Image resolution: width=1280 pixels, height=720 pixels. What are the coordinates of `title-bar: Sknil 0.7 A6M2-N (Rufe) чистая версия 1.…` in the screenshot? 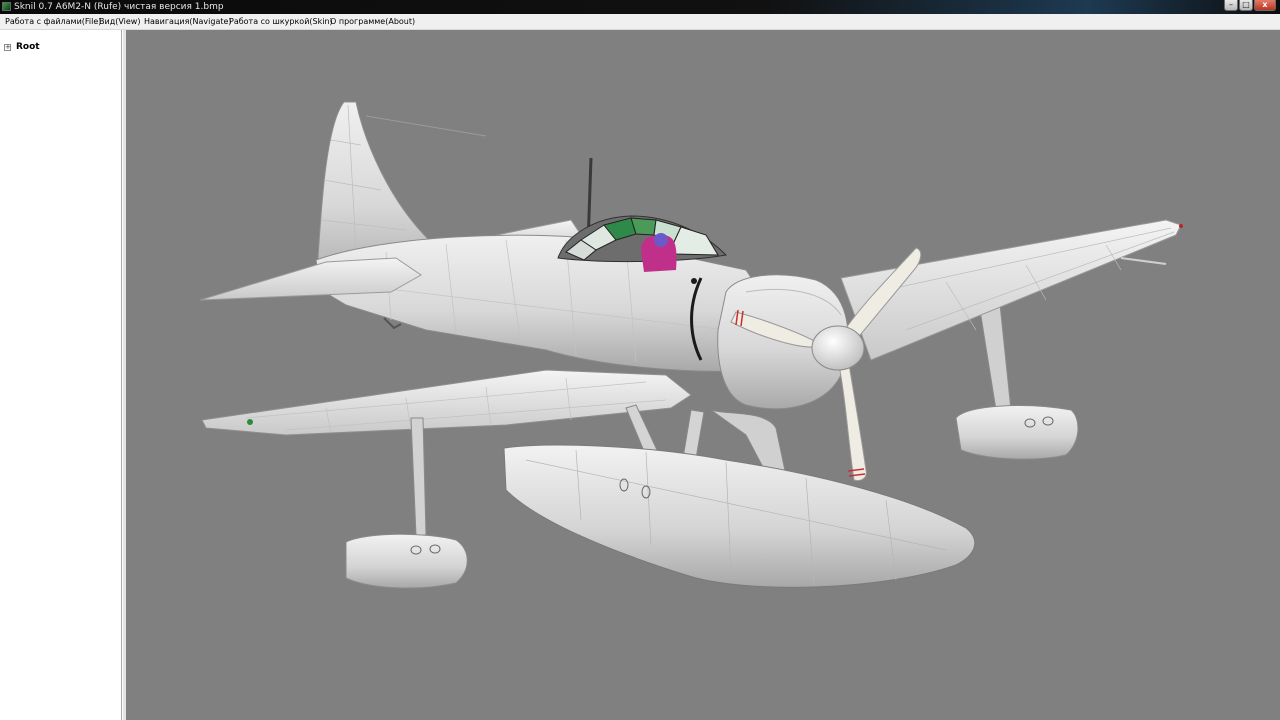 It's located at (640, 7).